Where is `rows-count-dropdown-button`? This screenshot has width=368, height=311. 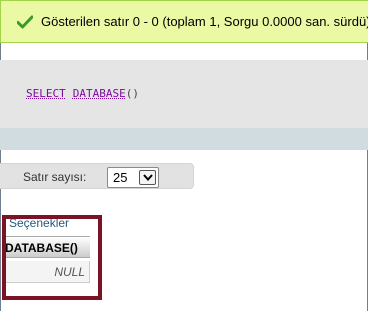 rows-count-dropdown-button is located at coordinates (147, 177).